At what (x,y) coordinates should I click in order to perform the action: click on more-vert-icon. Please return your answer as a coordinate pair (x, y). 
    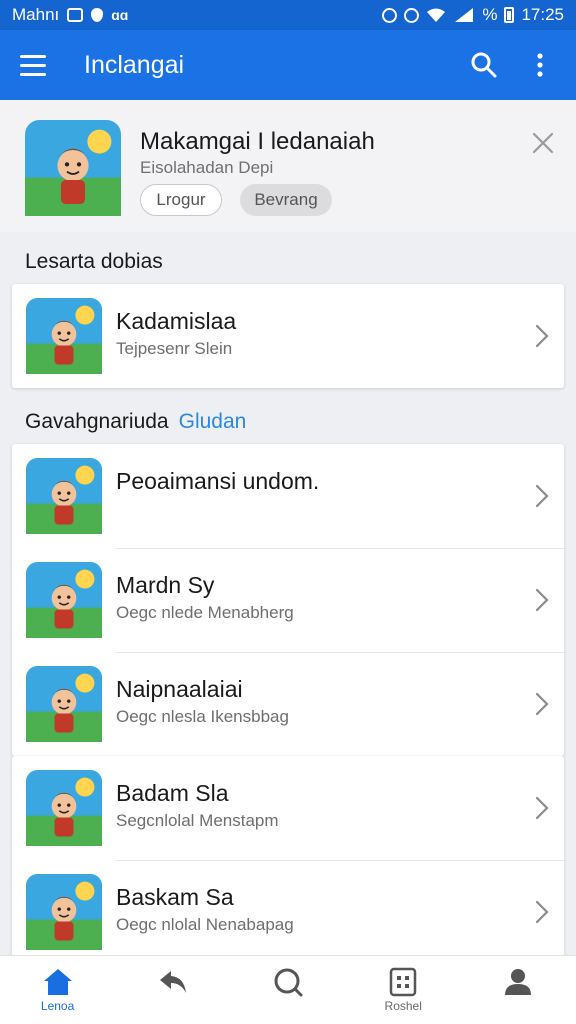
    Looking at the image, I should click on (540, 65).